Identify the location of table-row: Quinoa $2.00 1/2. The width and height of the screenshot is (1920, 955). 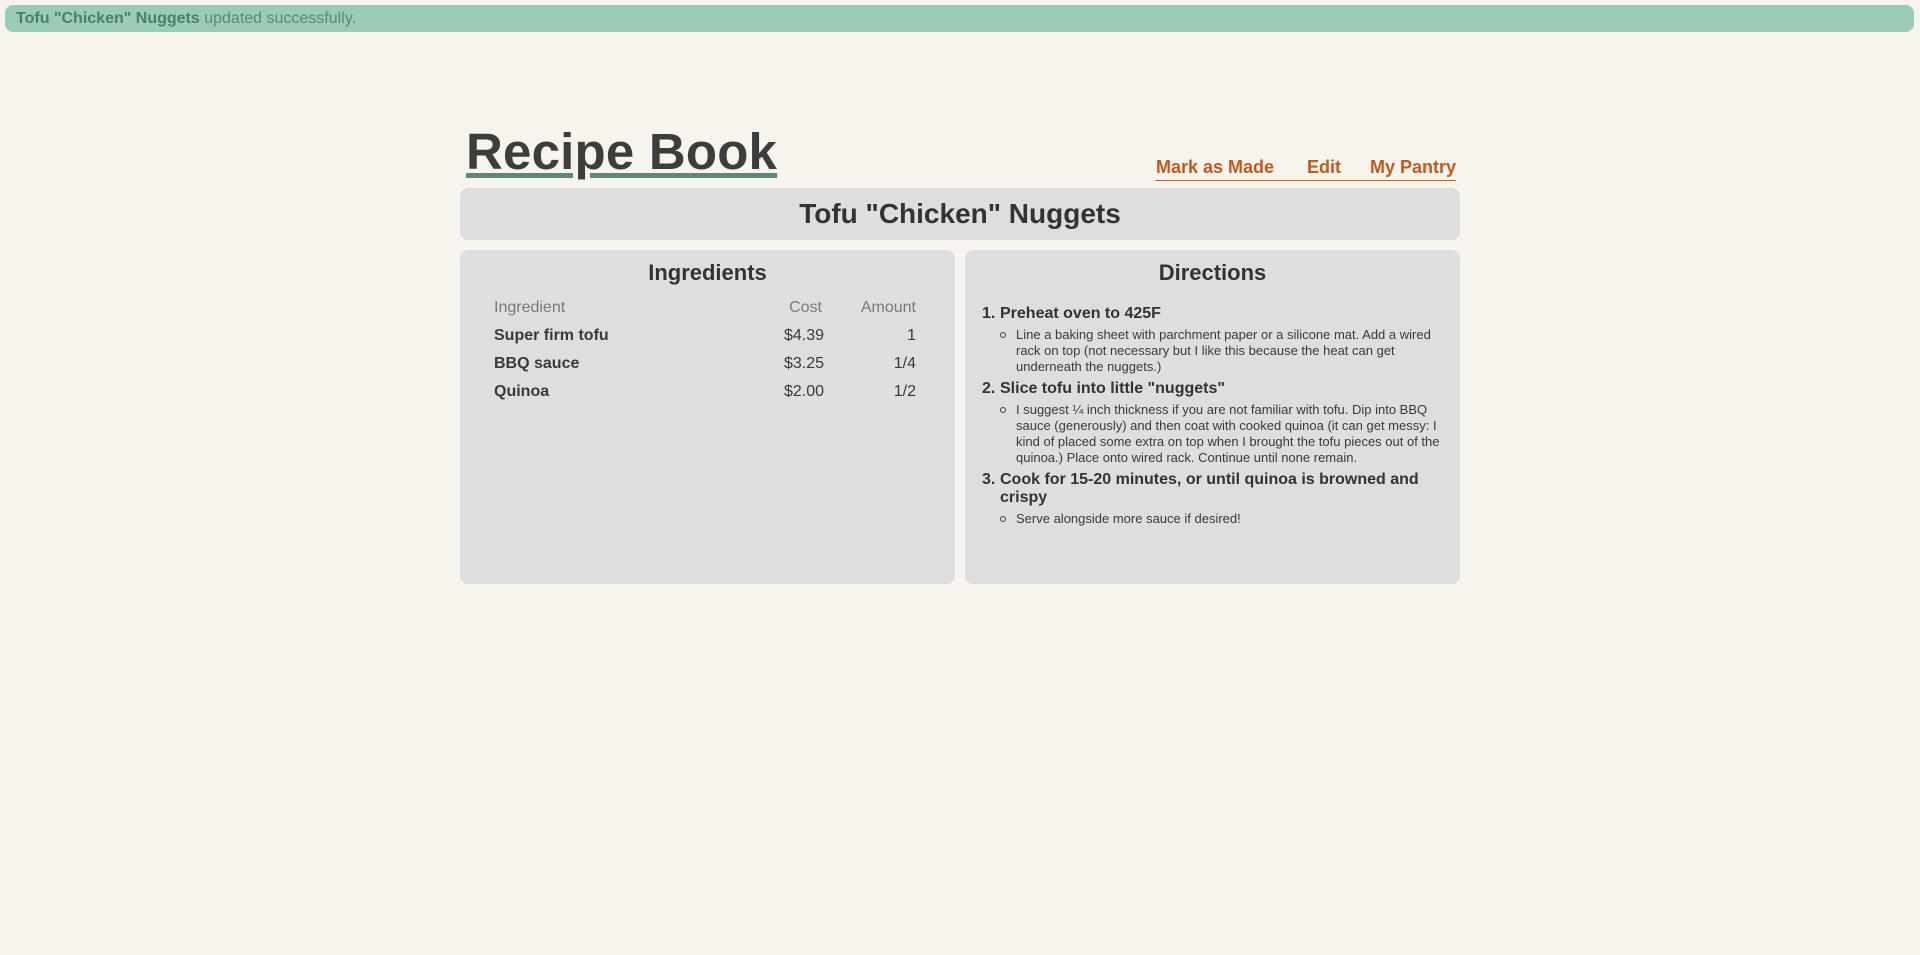
(706, 392).